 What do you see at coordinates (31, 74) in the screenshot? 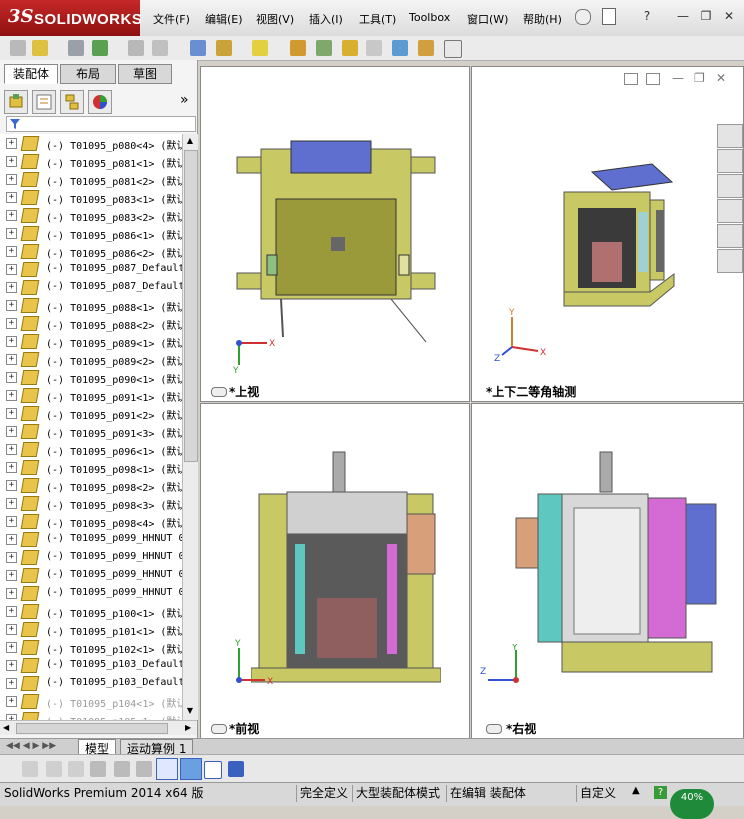
I see `tab-assembly: 装配体` at bounding box center [31, 74].